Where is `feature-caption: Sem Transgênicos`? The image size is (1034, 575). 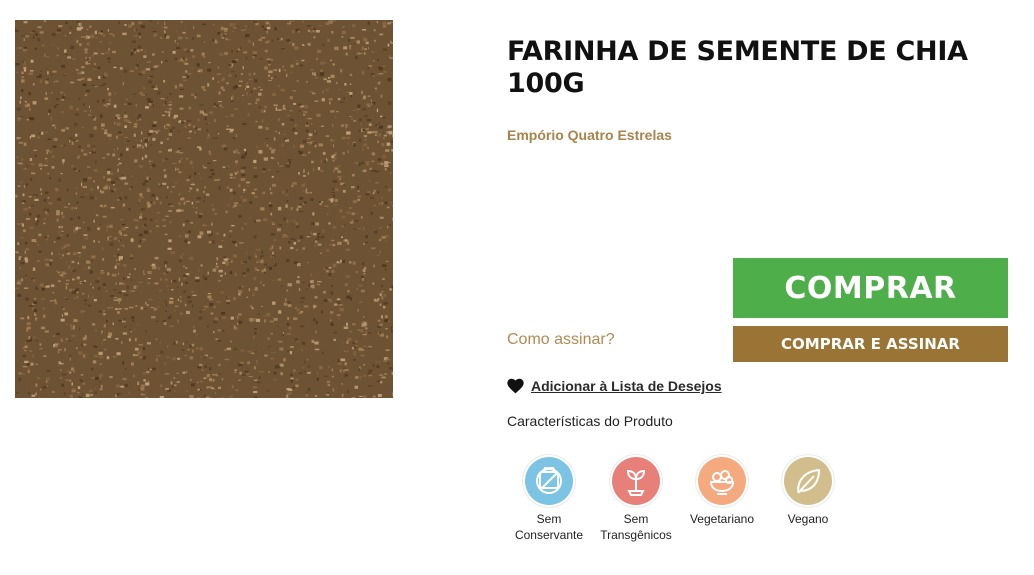
feature-caption: Sem Transgênicos is located at coordinates (636, 527).